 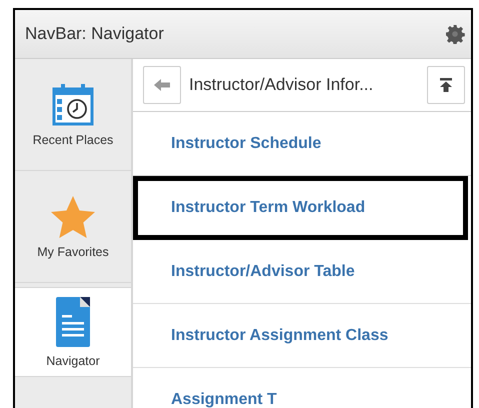 I want to click on back-arrow-icon, so click(x=162, y=85).